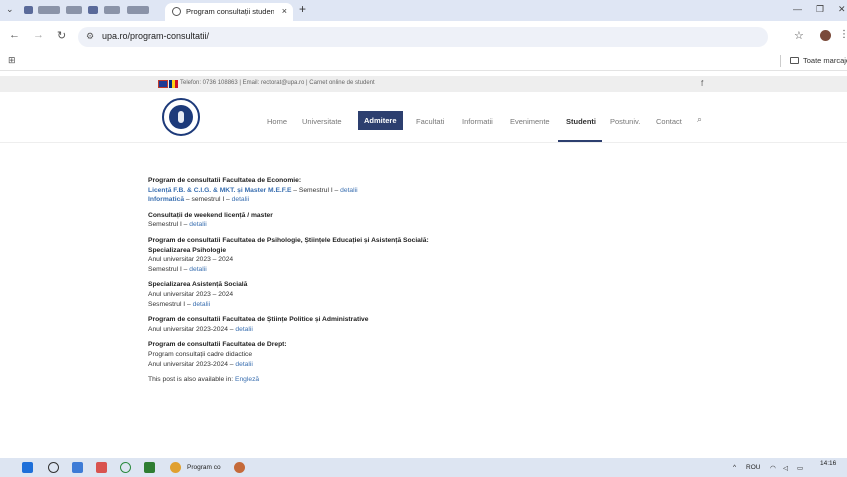  What do you see at coordinates (702, 83) in the screenshot?
I see `facebook-icon: f` at bounding box center [702, 83].